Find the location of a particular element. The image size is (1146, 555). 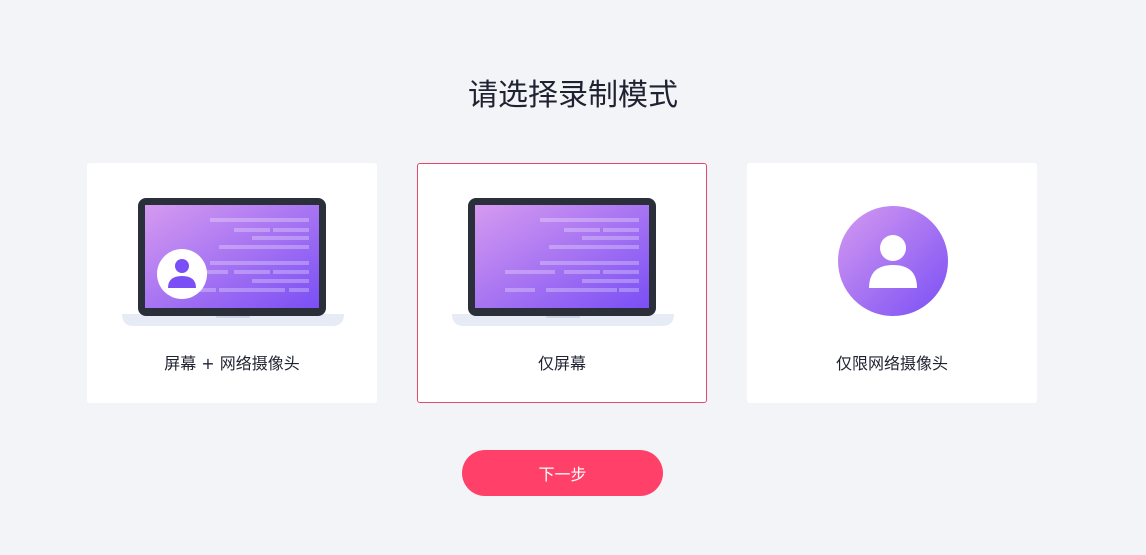

laptop-with-webcam-icon is located at coordinates (233, 262).